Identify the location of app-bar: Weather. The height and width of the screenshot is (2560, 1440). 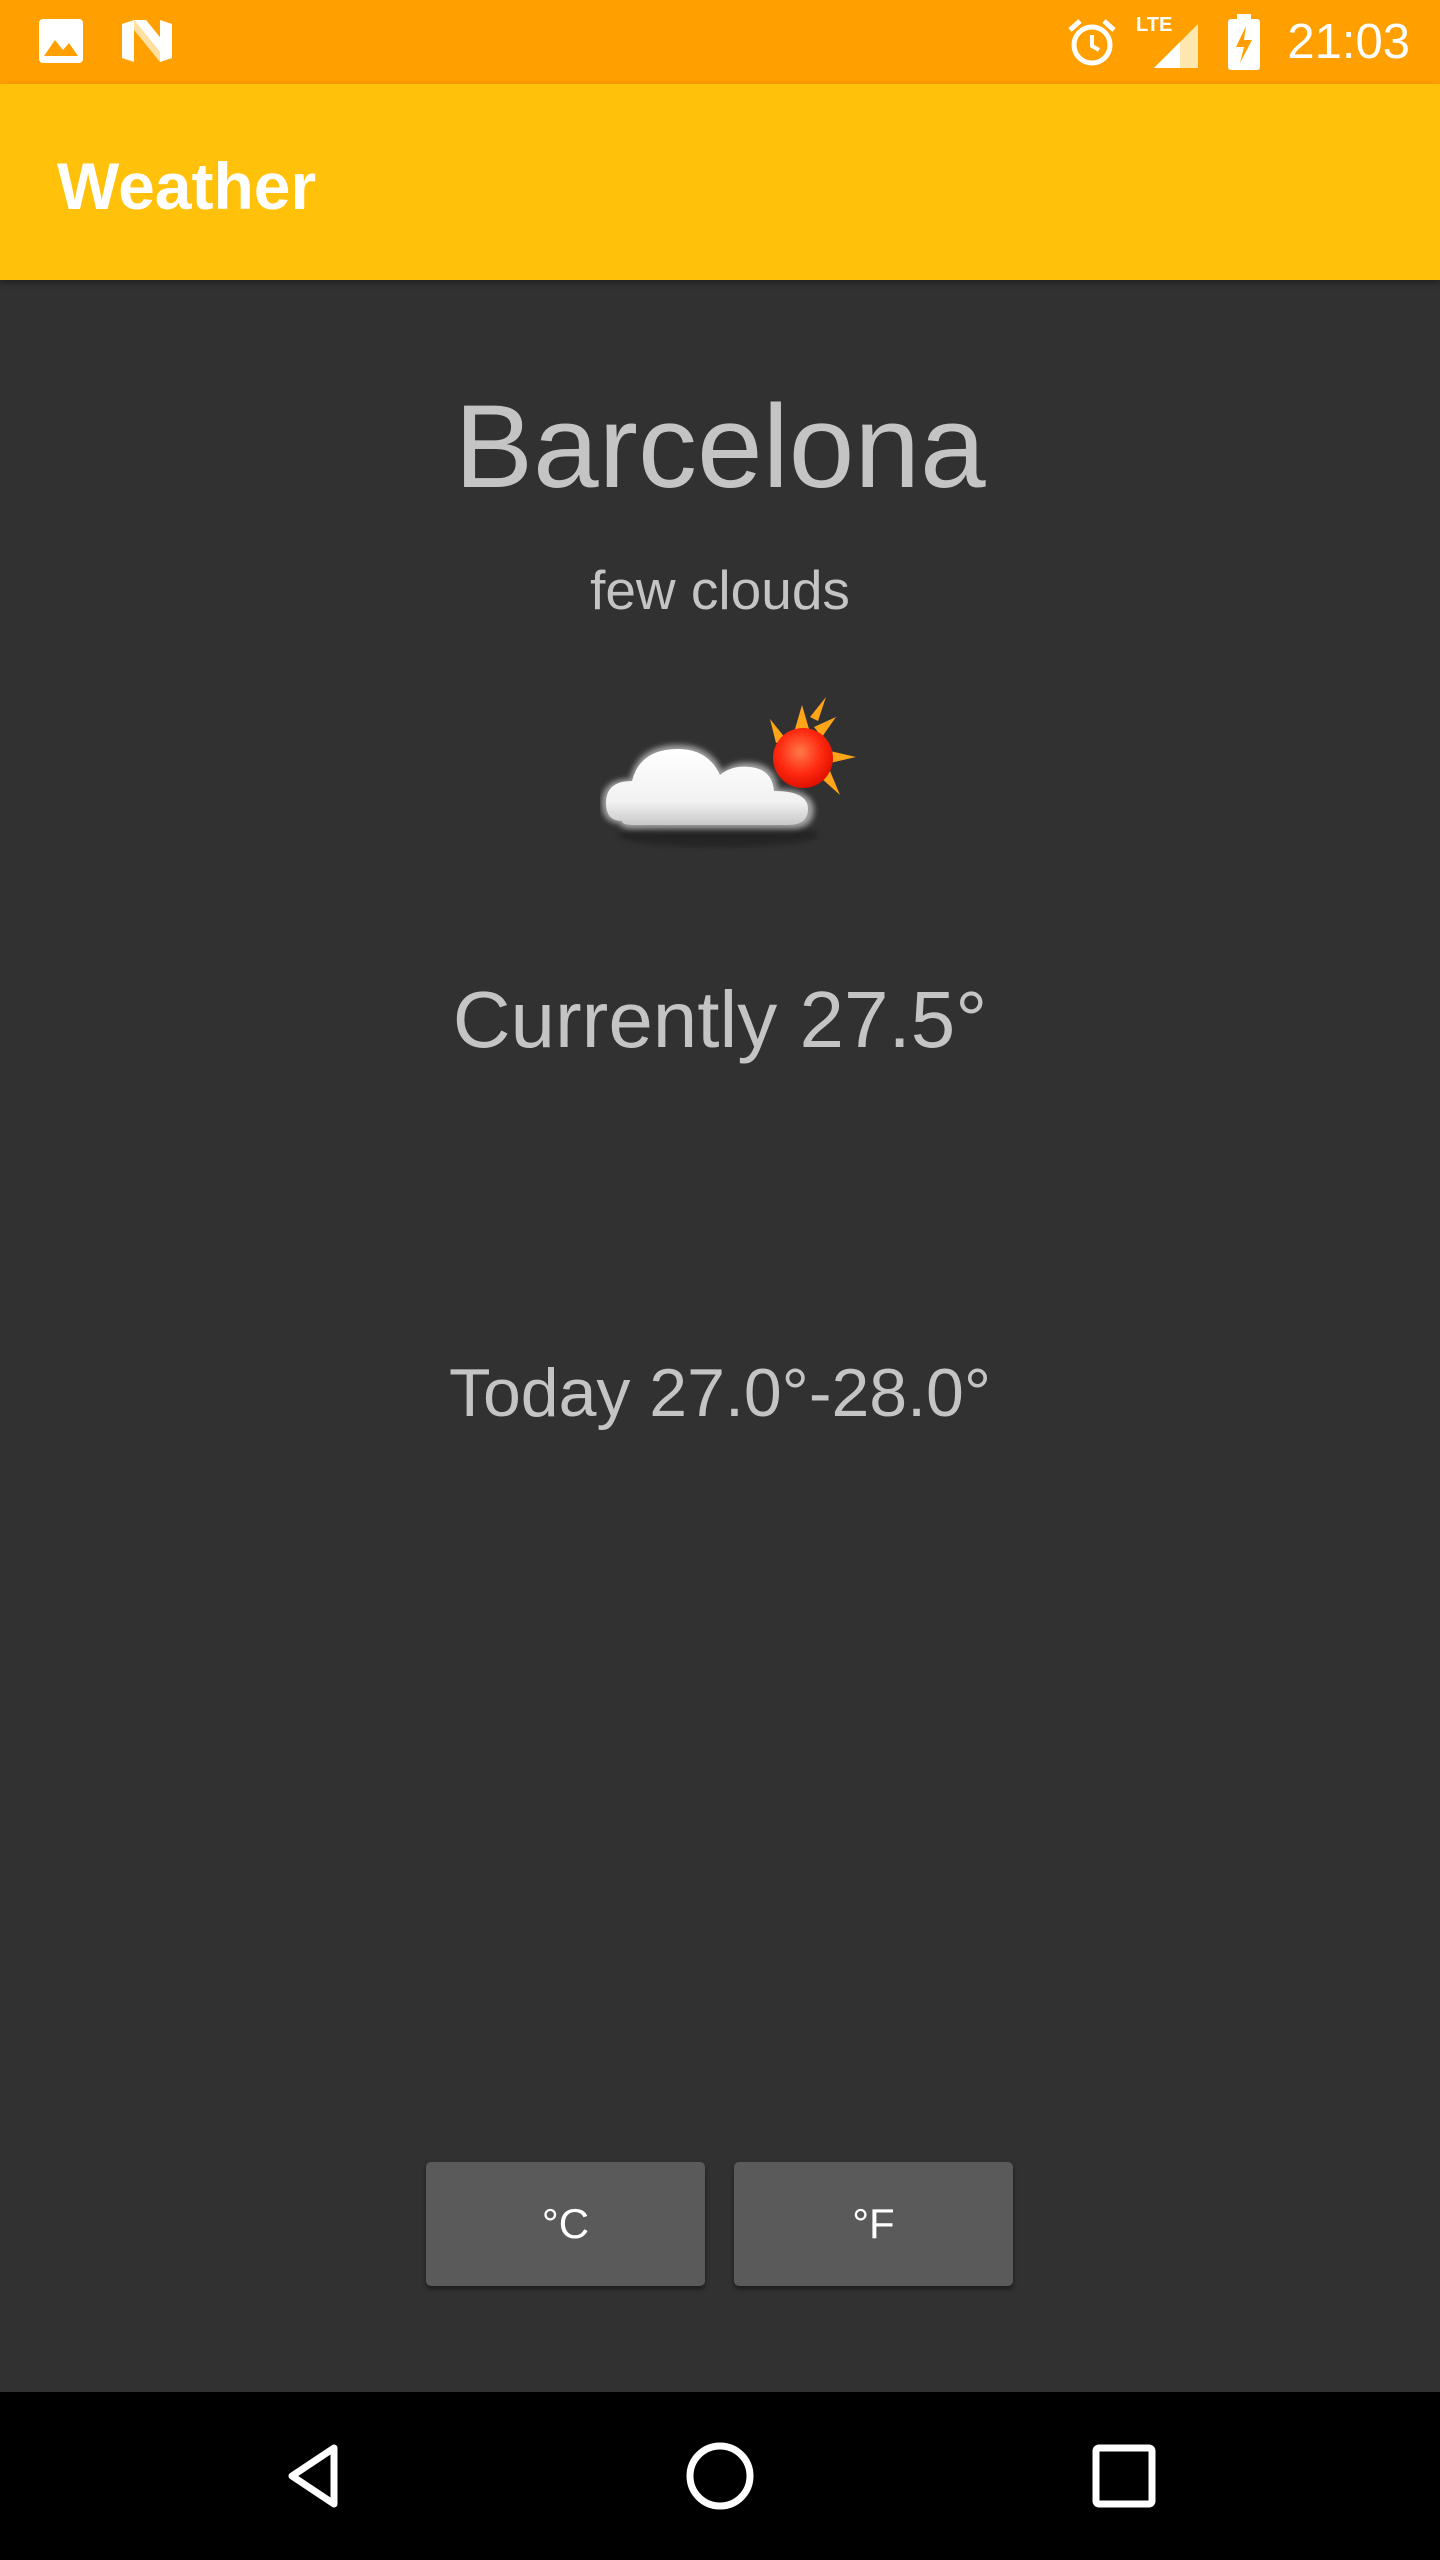
(720, 182).